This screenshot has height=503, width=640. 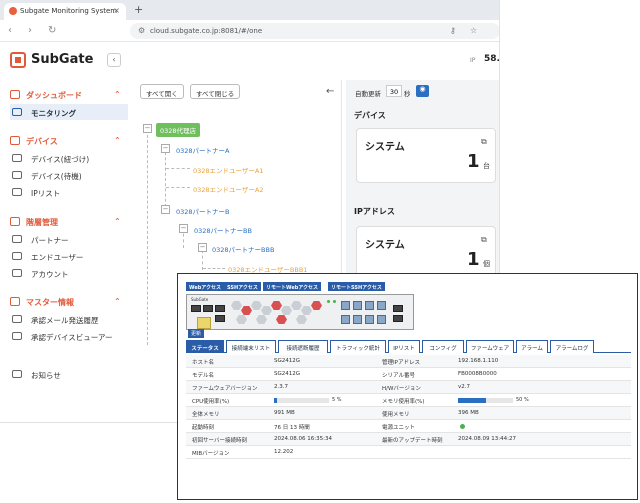 I want to click on section-hierarchy: 階層管理 ⌃, so click(x=65, y=222).